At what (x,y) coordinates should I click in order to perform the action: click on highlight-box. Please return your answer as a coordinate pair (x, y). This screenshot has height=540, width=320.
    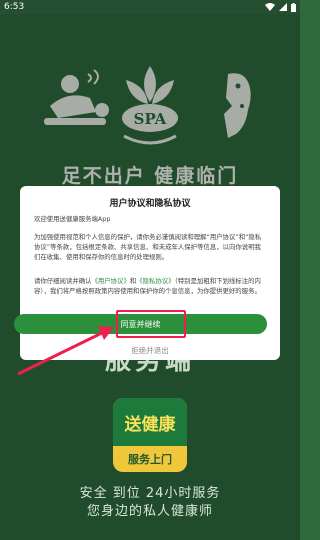
    Looking at the image, I should click on (151, 324).